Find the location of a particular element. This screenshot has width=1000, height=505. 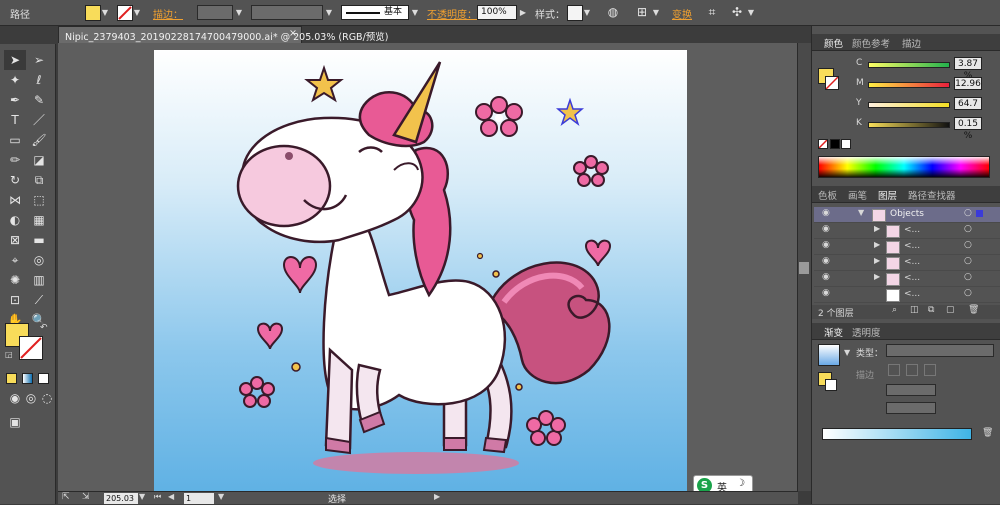

curvature-tool-icon: ✎ is located at coordinates (39, 100).